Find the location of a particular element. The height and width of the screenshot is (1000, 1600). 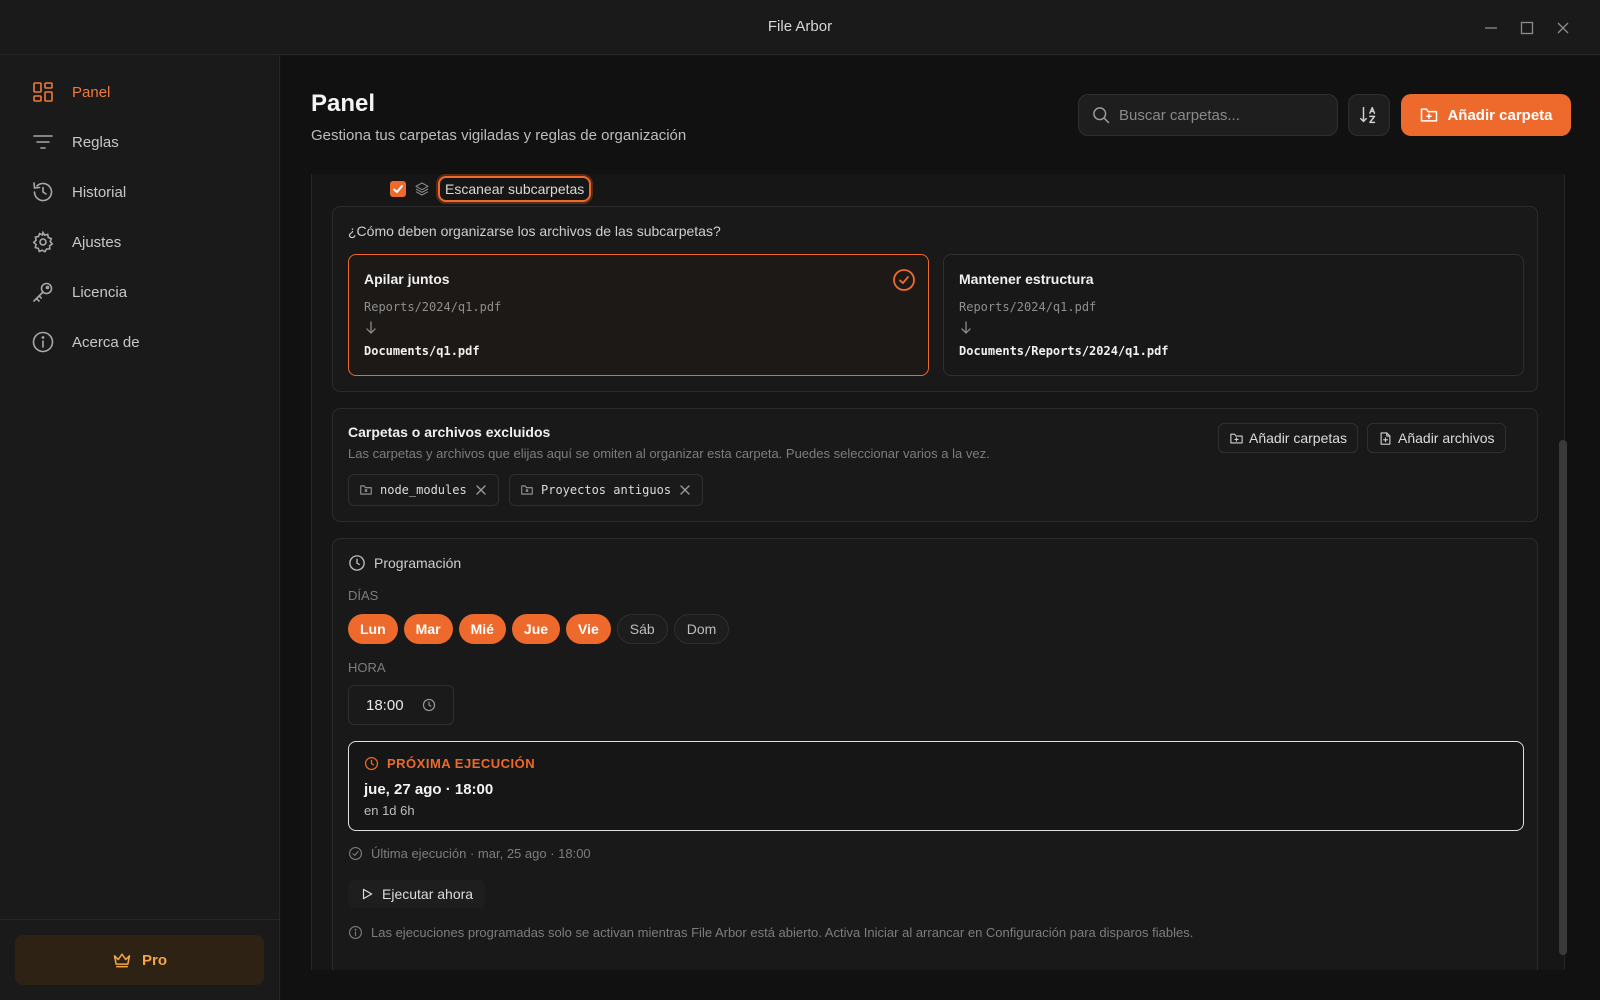

filter-icon is located at coordinates (43, 142).